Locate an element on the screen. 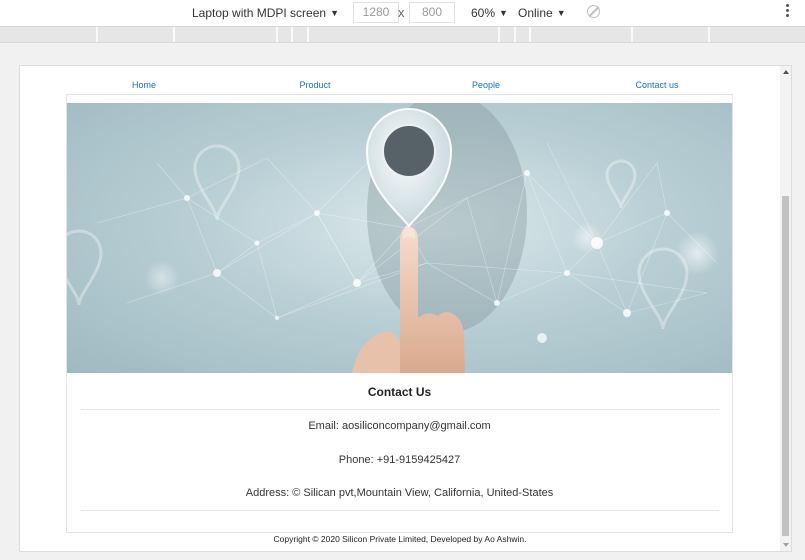  site-nav: Home Product People Contact us is located at coordinates (400, 87).